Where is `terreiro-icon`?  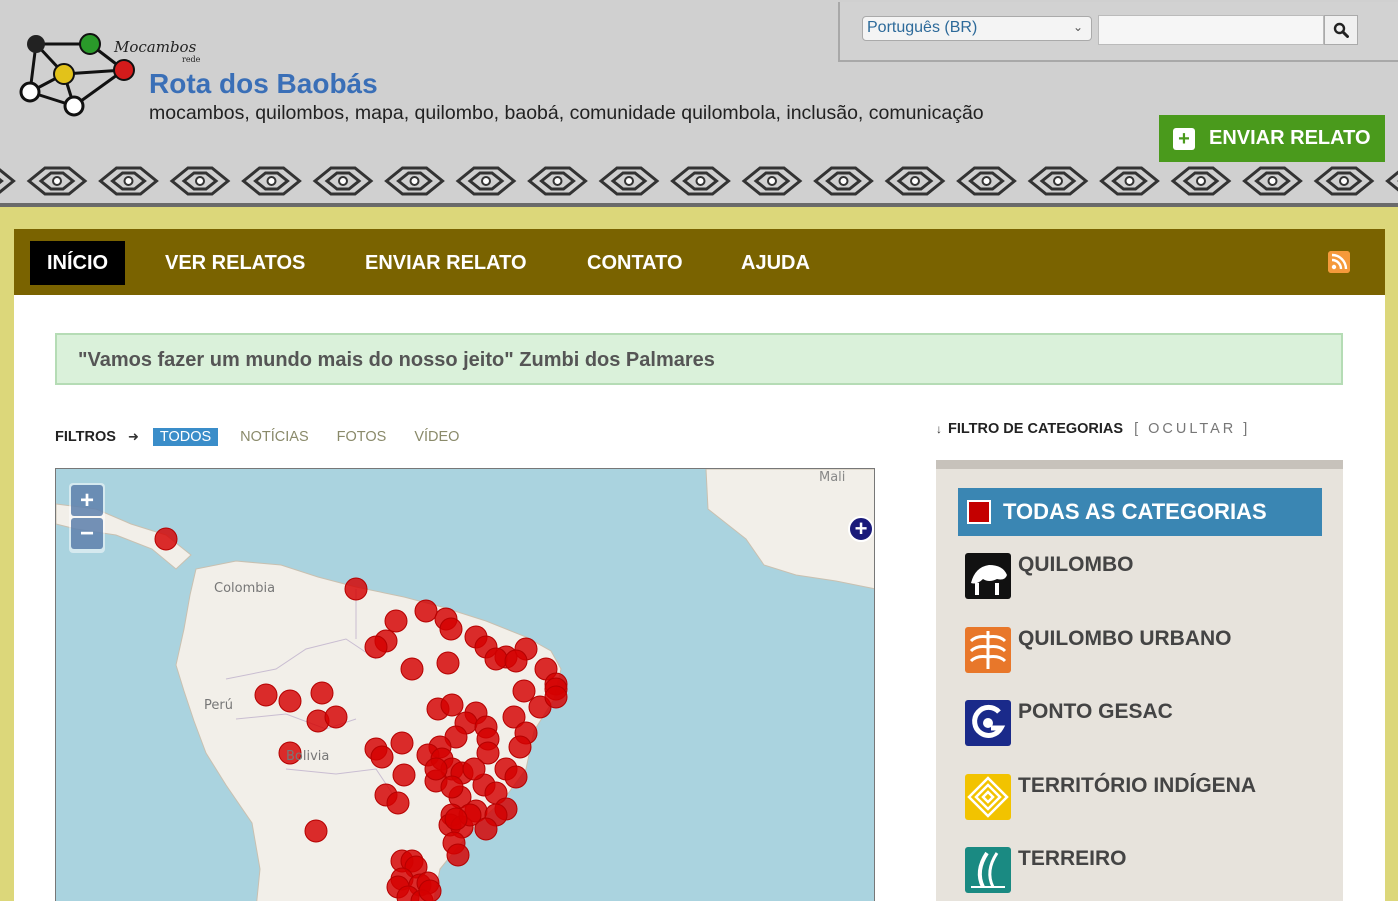 terreiro-icon is located at coordinates (988, 870).